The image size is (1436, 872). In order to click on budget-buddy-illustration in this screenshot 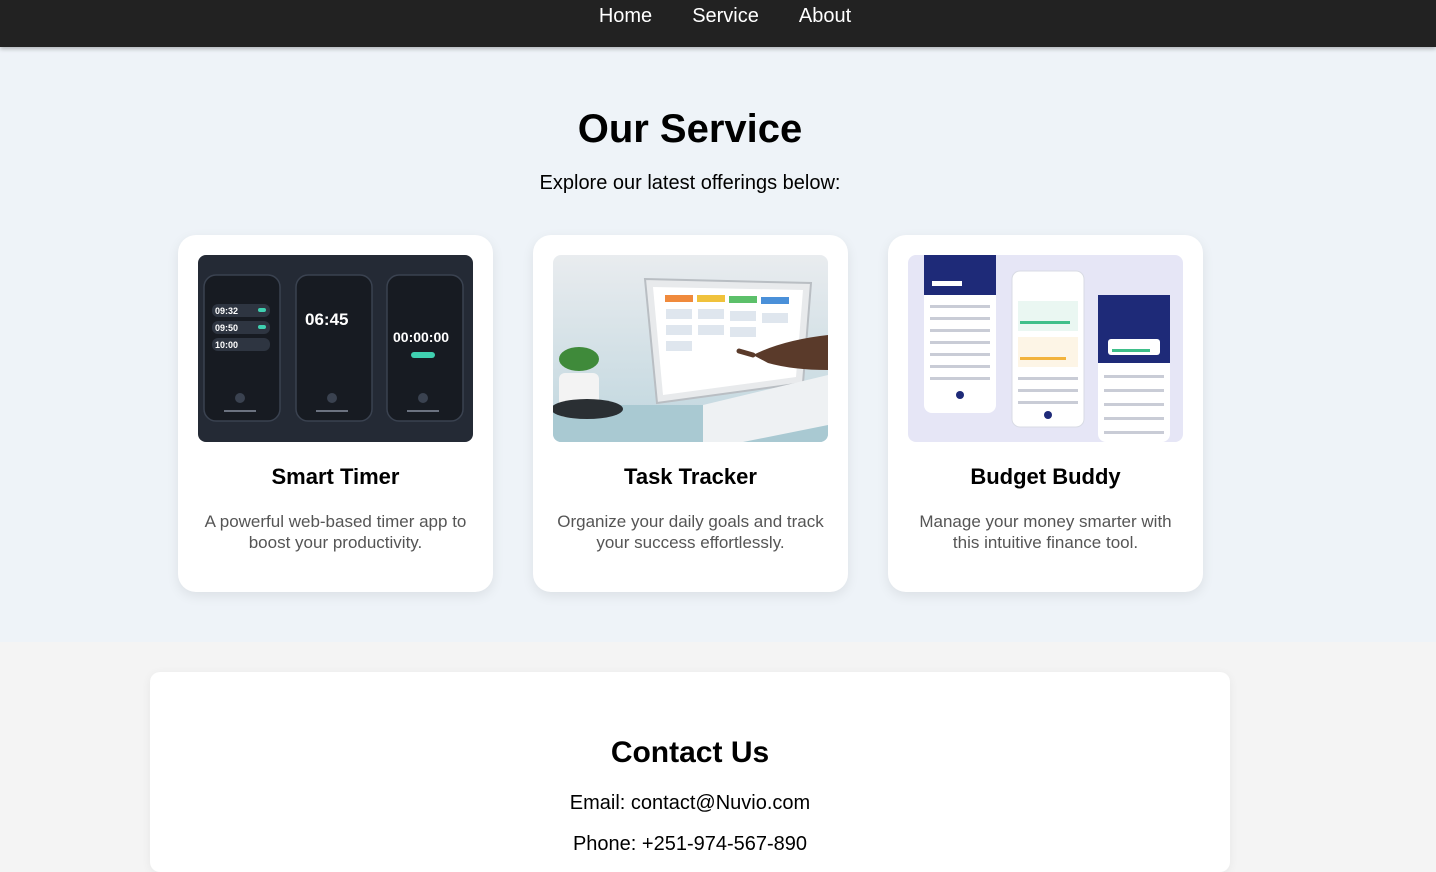, I will do `click(1045, 348)`.